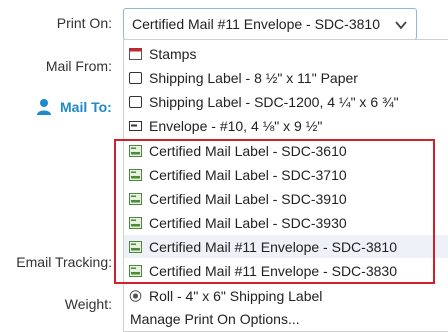  I want to click on option-certified-envelope-3810: Certified Mail #11 Envelope - SDC-3810, so click(286, 246).